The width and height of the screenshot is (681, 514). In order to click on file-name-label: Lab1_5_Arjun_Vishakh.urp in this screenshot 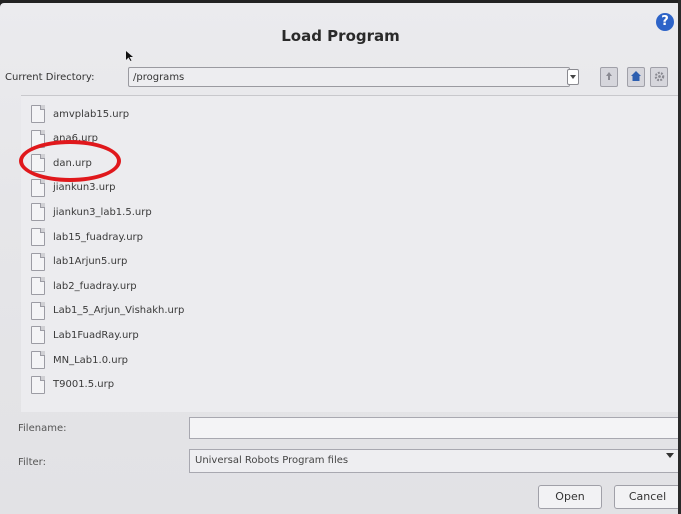, I will do `click(119, 311)`.